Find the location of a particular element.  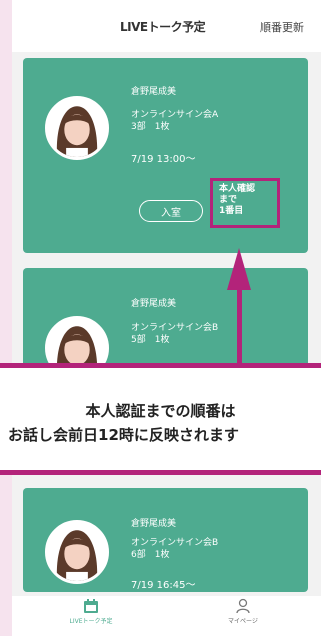

notice-text: お話し会前日12時に反映されます is located at coordinates (123, 435).